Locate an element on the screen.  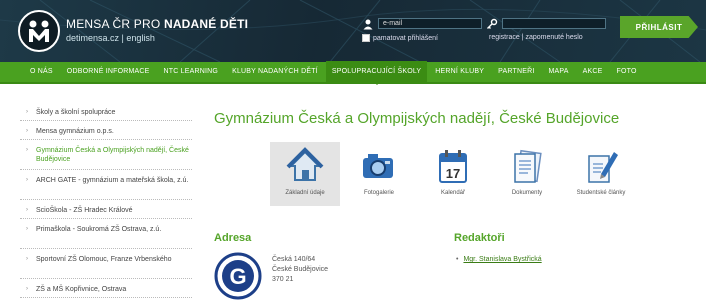
editors-heading: Redaktoři is located at coordinates (479, 238).